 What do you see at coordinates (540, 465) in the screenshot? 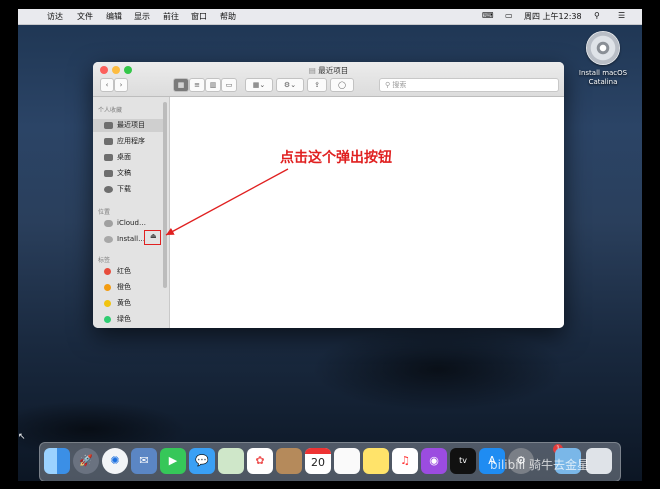
I see `watermark: bilibili 骑牛去金星` at bounding box center [540, 465].